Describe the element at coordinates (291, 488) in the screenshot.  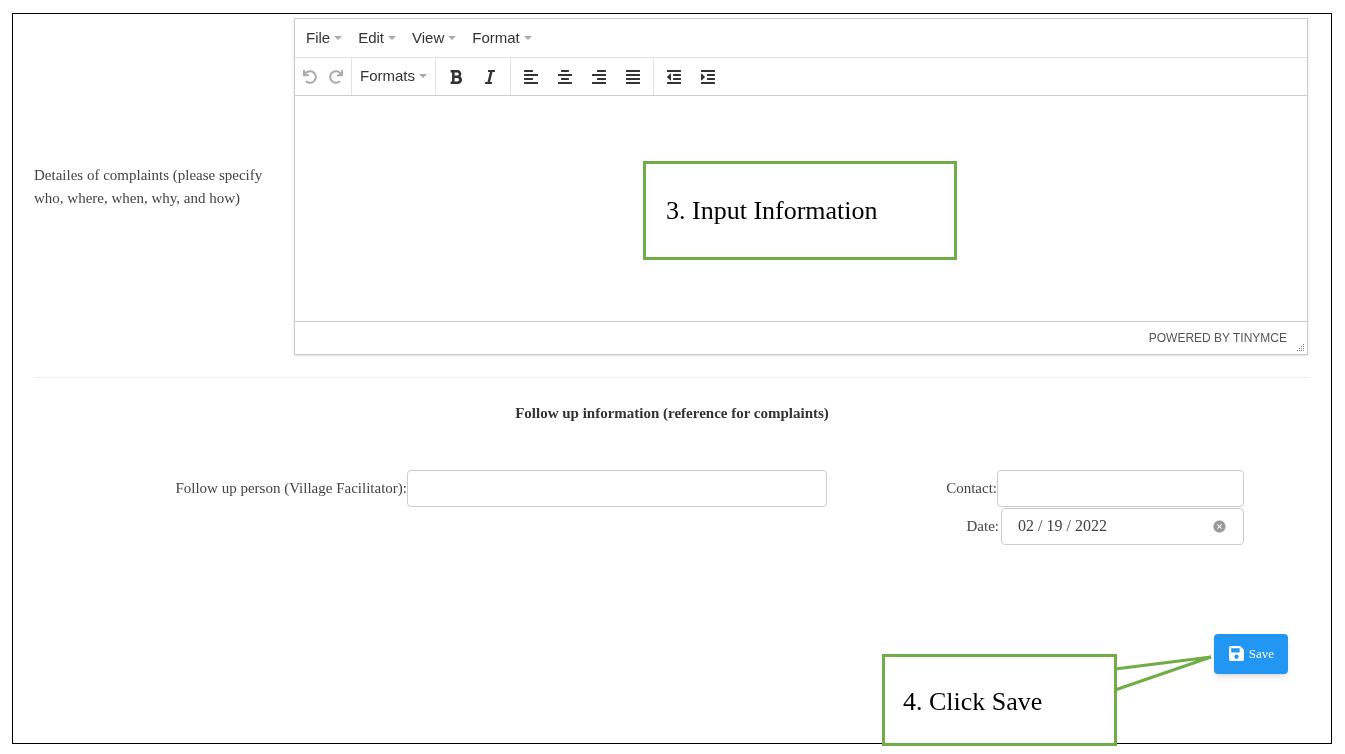
I see `field-label: Follow up person (Village Facilitator):` at that location.